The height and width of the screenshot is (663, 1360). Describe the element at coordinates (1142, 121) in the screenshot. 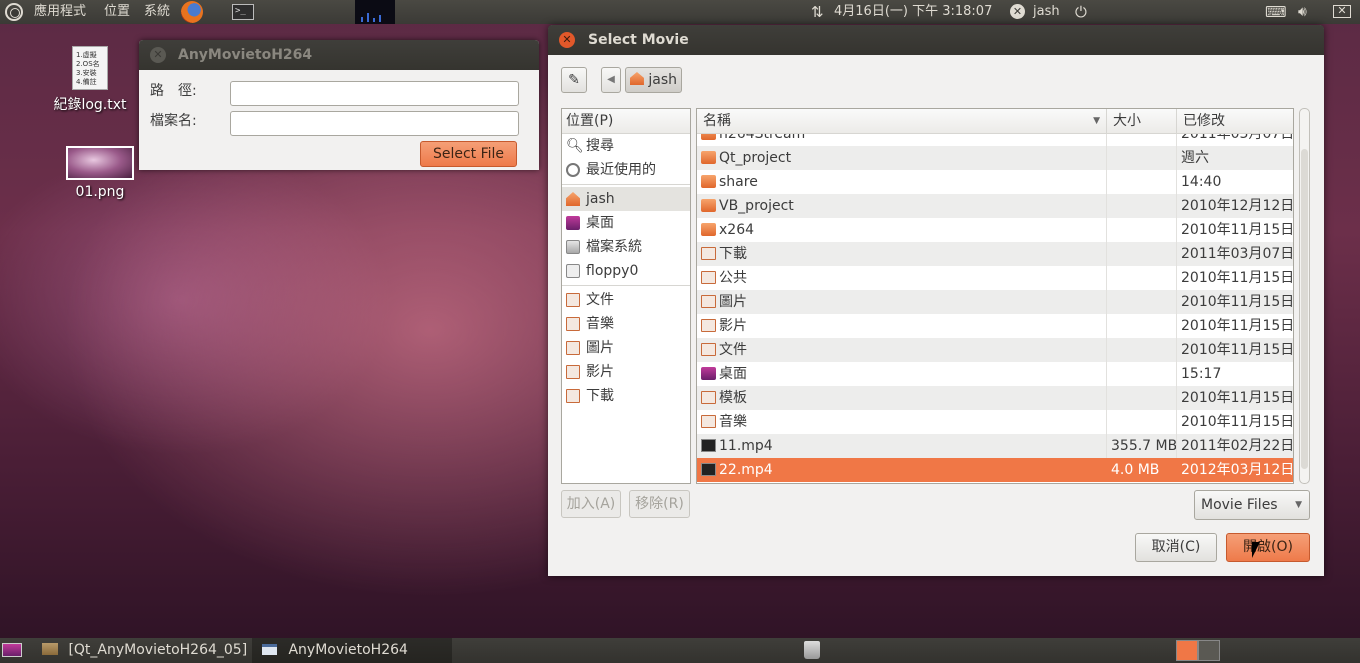

I see `column-header-size: 大小` at that location.